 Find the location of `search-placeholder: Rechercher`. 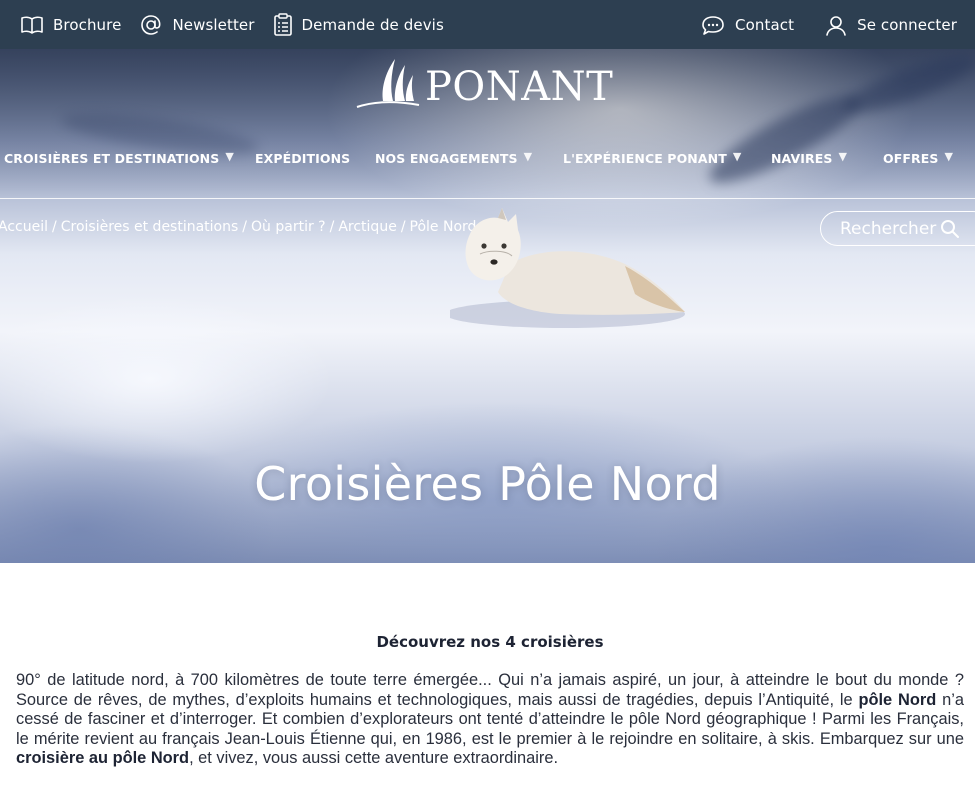

search-placeholder: Rechercher is located at coordinates (888, 228).